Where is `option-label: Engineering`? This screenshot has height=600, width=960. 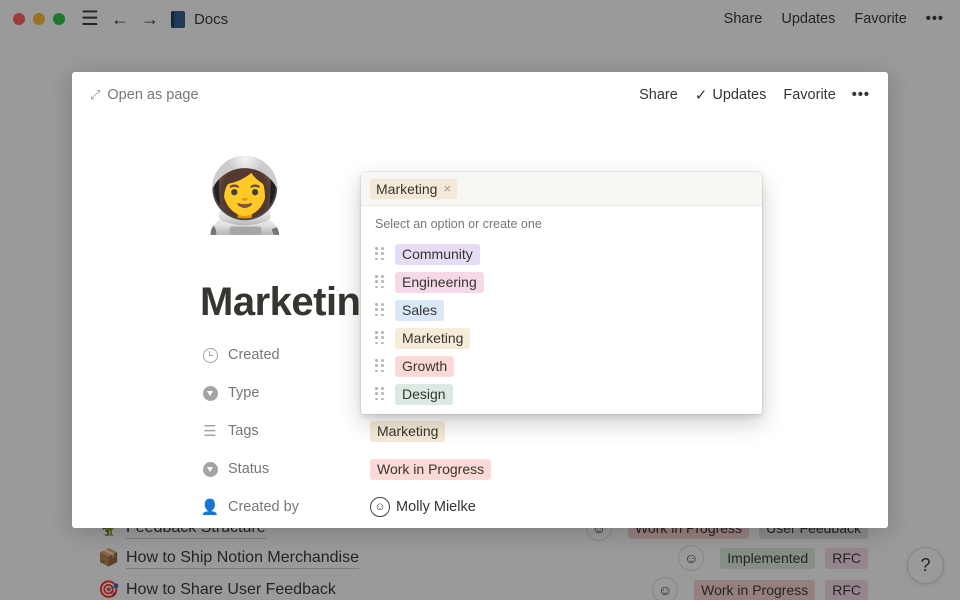 option-label: Engineering is located at coordinates (439, 282).